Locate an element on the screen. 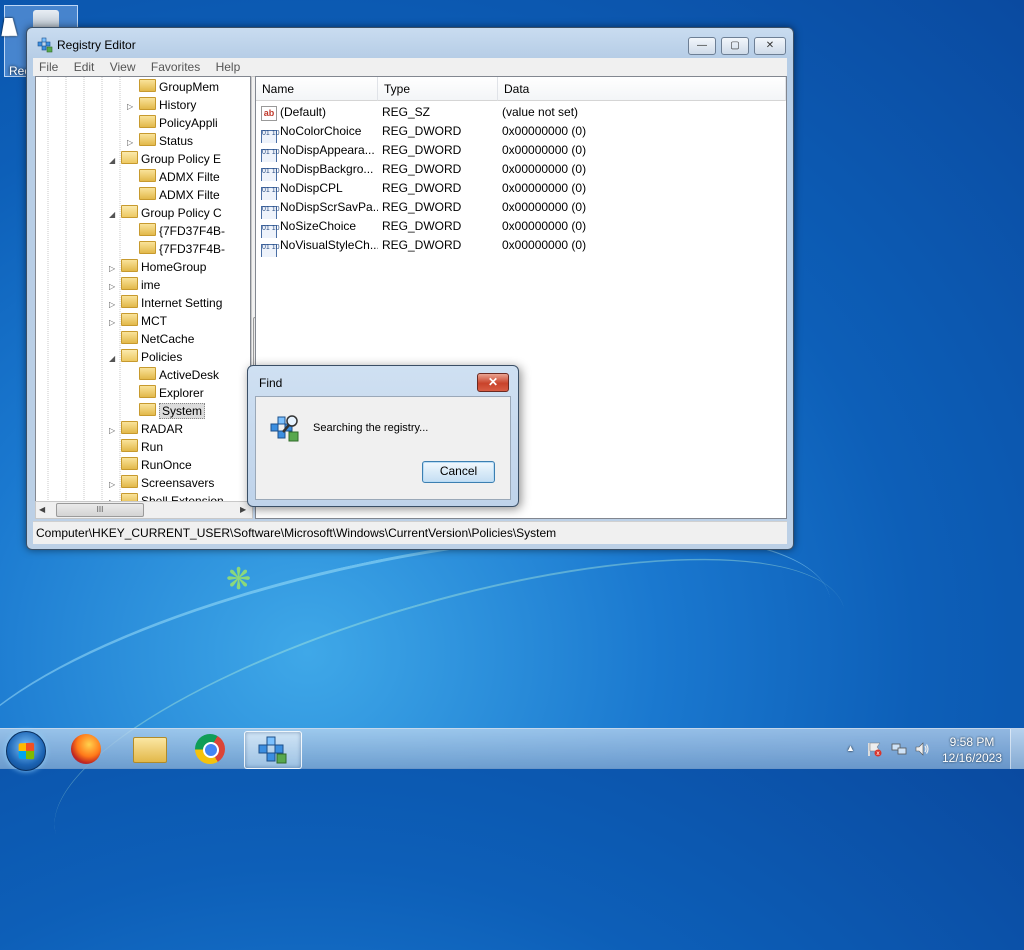 This screenshot has width=1024, height=950. menu-view: View is located at coordinates (123, 67).